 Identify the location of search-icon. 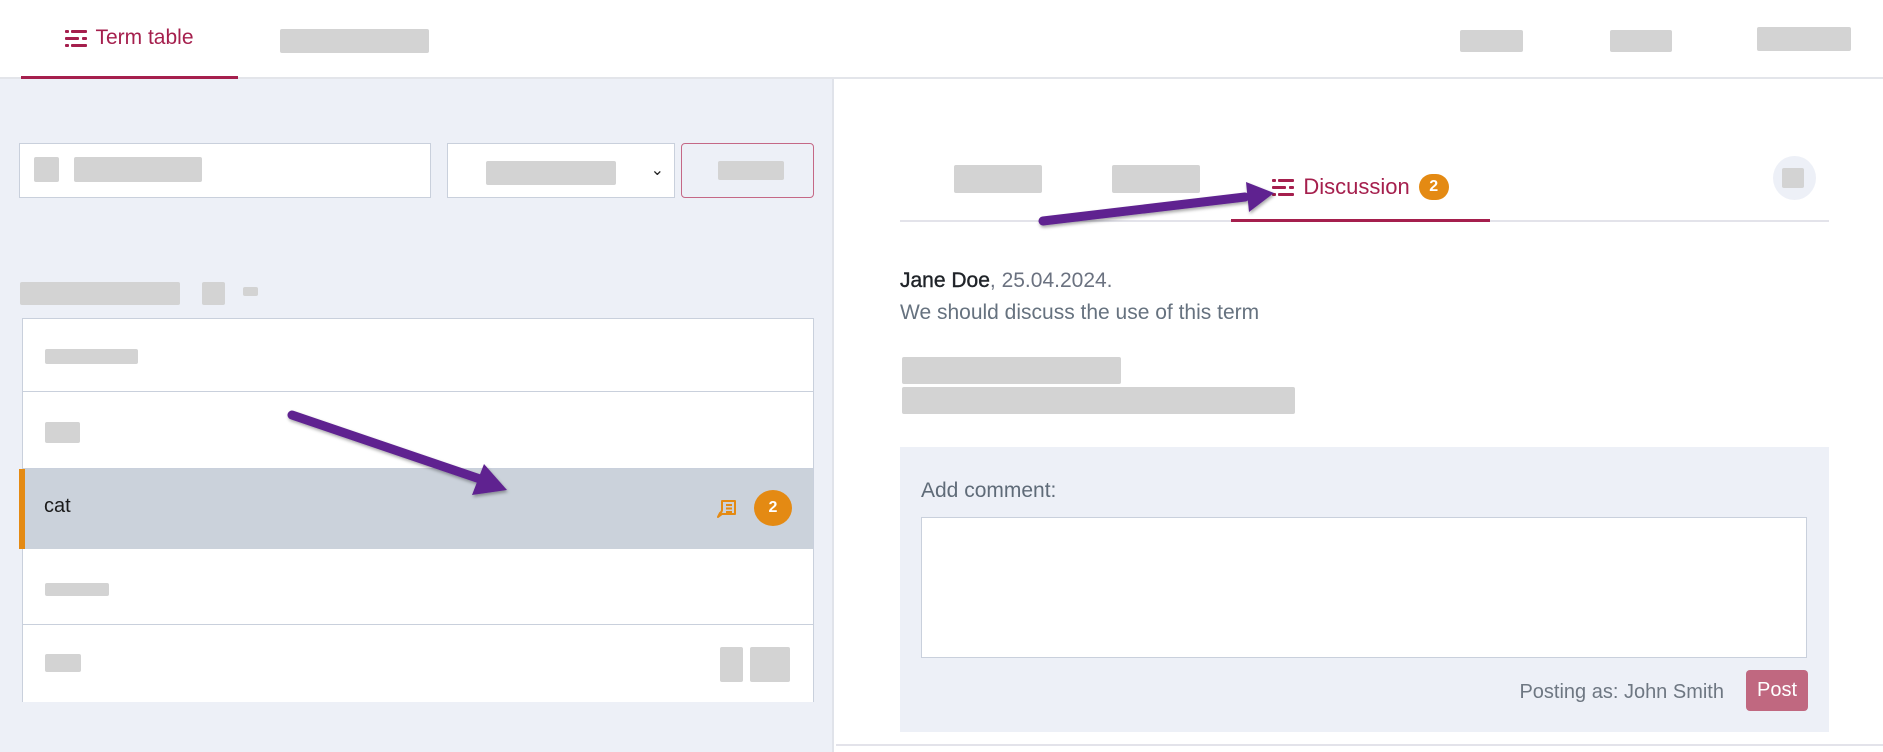
(46, 169).